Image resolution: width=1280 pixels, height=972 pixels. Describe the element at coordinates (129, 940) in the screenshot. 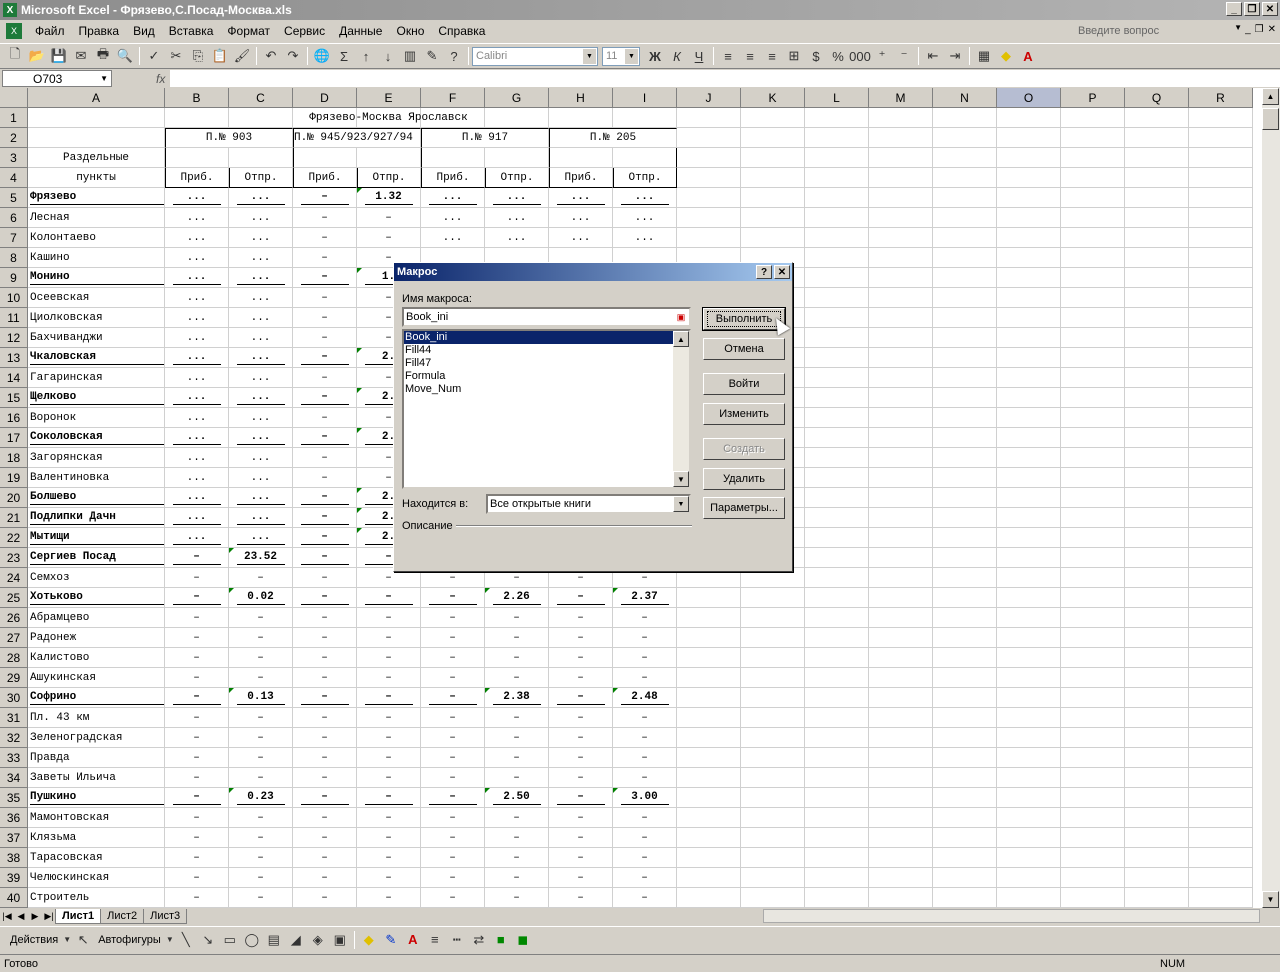

I see `autoshapes-menu: Автофигуры` at that location.